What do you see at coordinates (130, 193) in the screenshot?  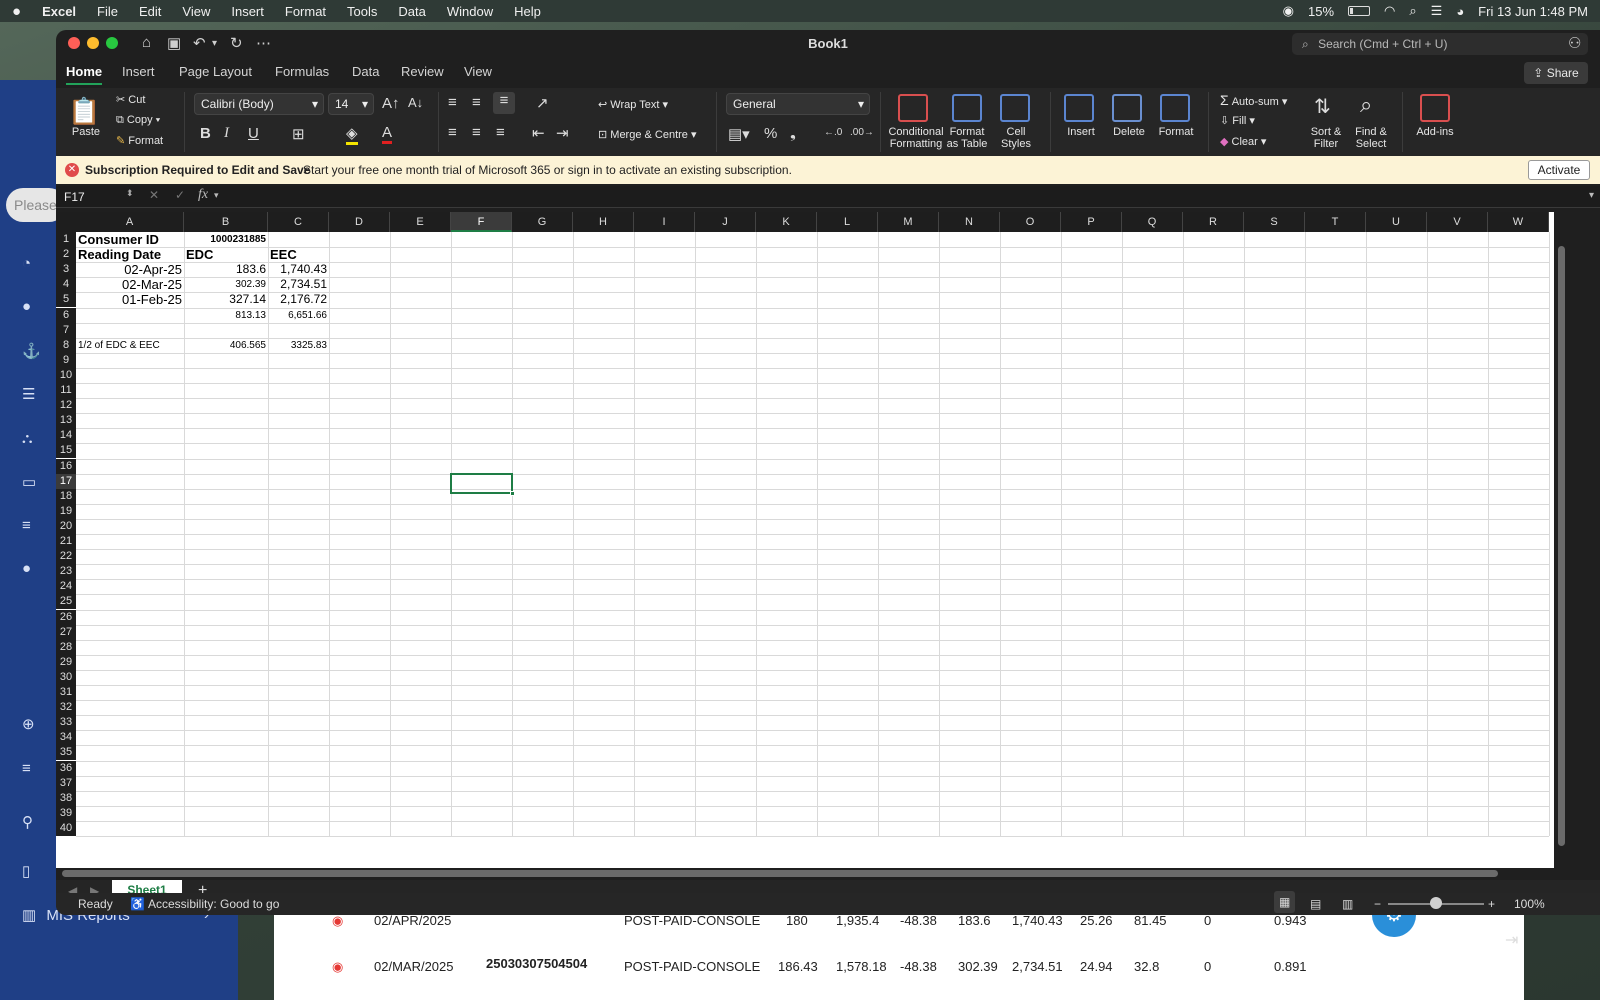 I see `name-box-stepper-icon: ⬍` at bounding box center [130, 193].